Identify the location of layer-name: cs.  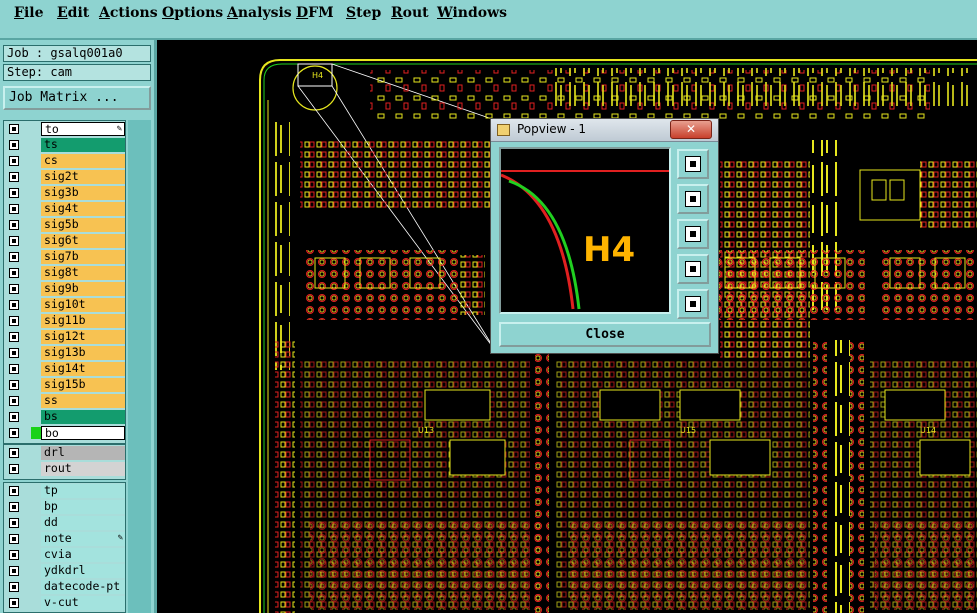
(83, 161).